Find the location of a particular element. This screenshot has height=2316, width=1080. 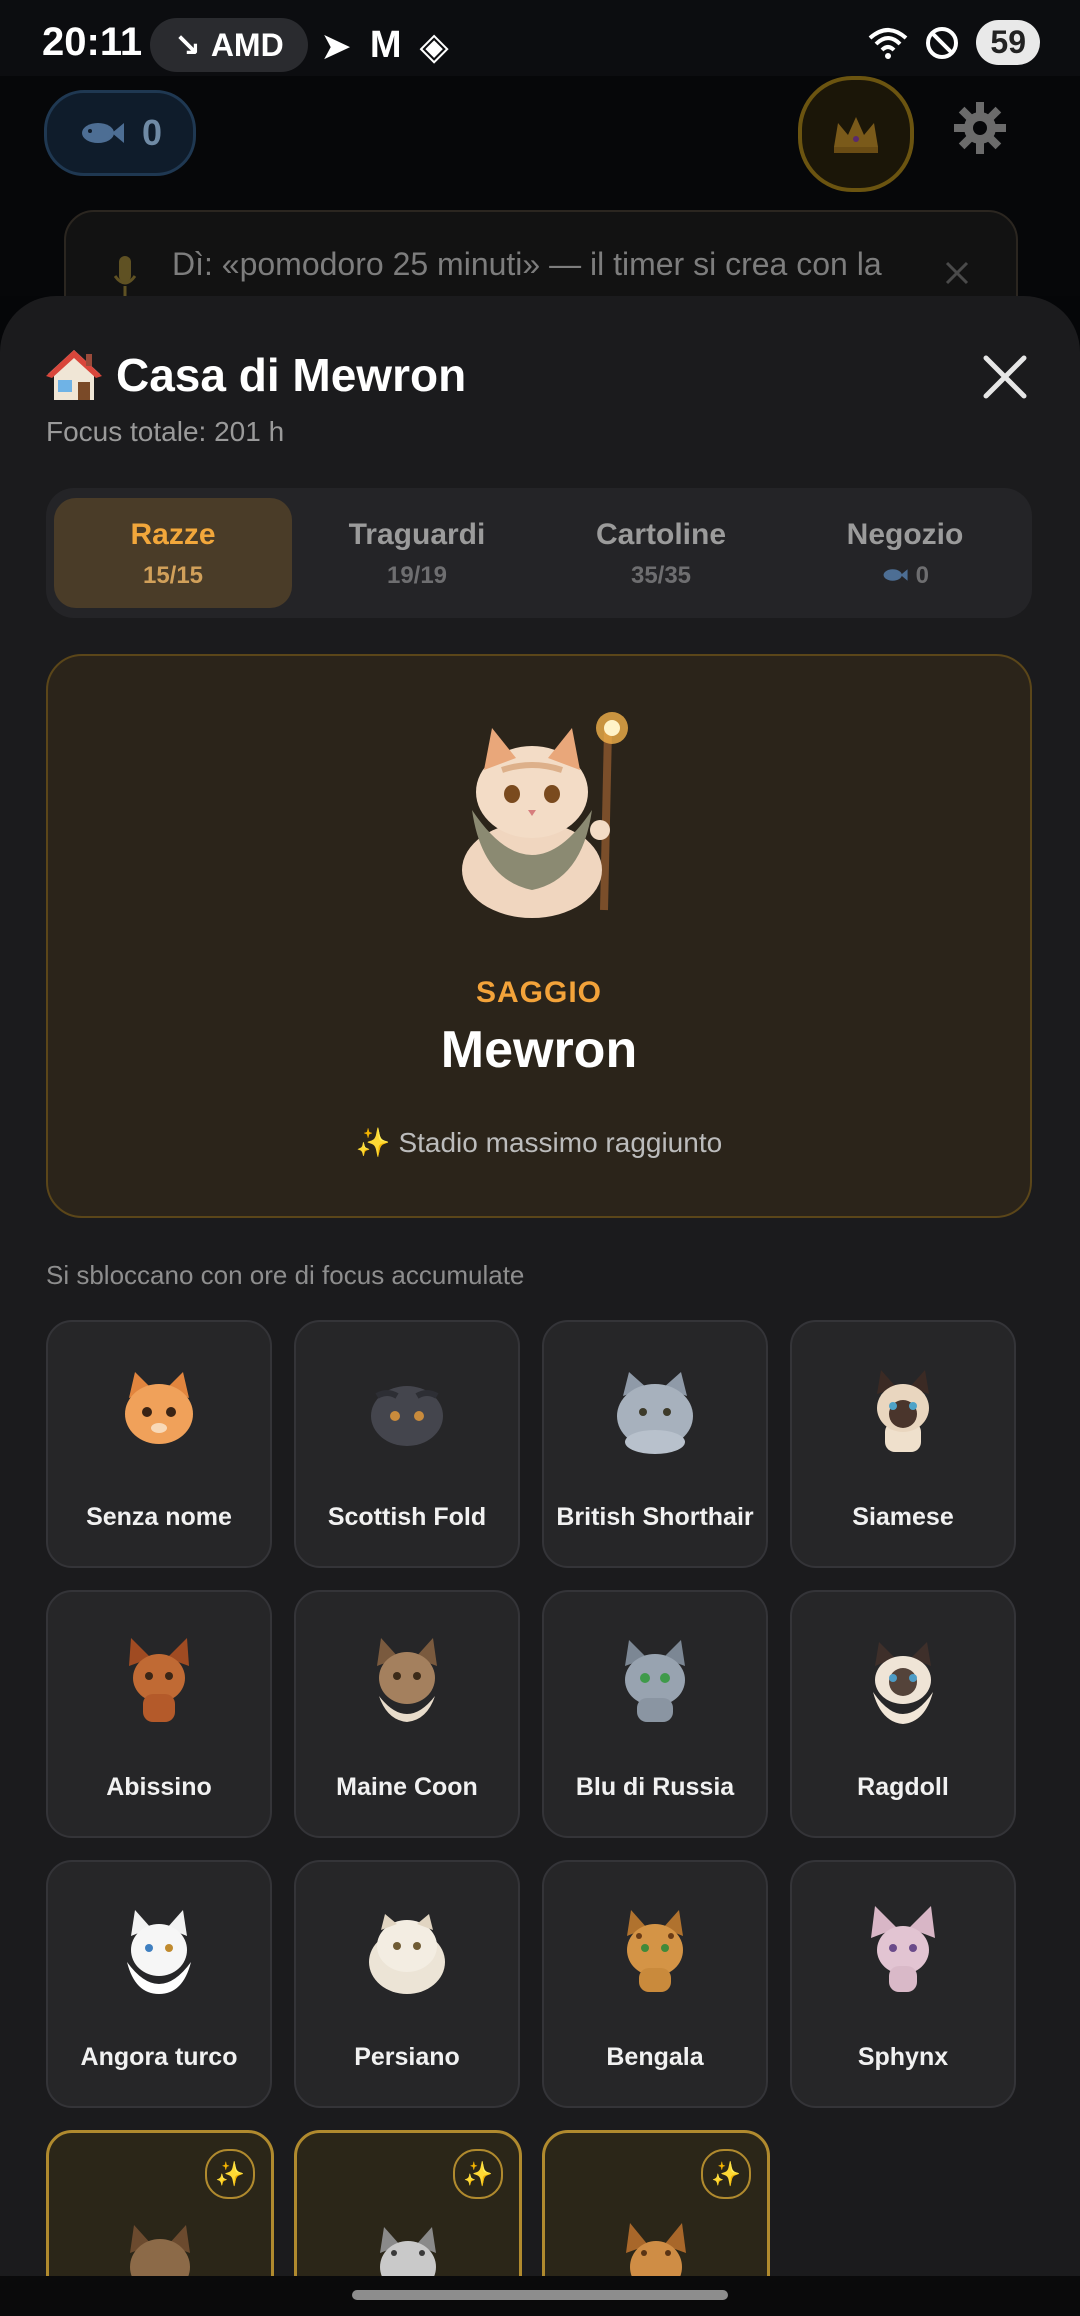

bengal-icon is located at coordinates (655, 1951).